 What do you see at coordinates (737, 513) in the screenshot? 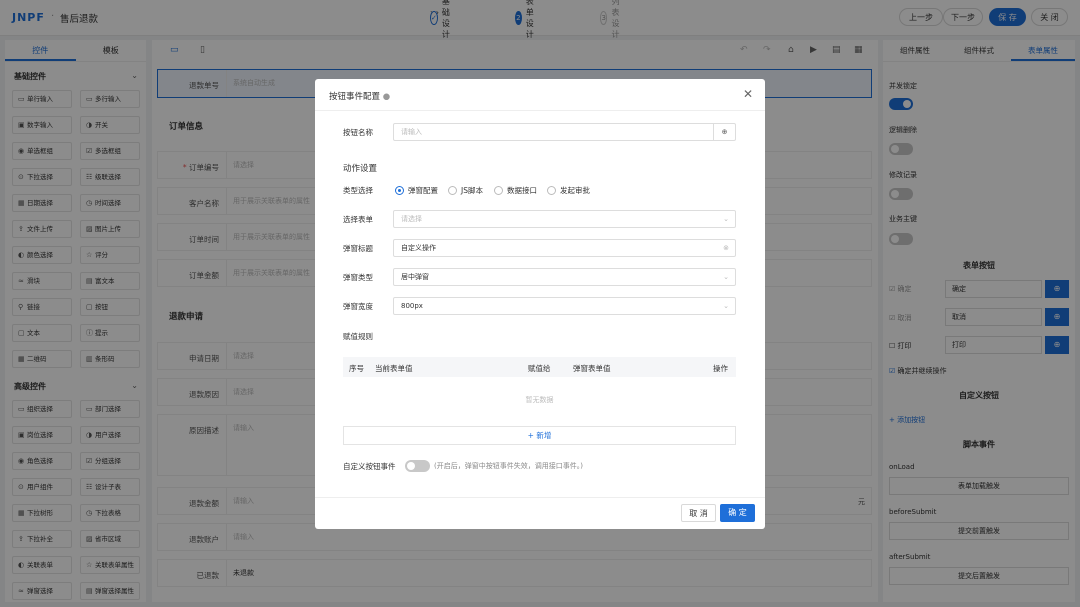
I see `confirm-button: 确 定` at bounding box center [737, 513].